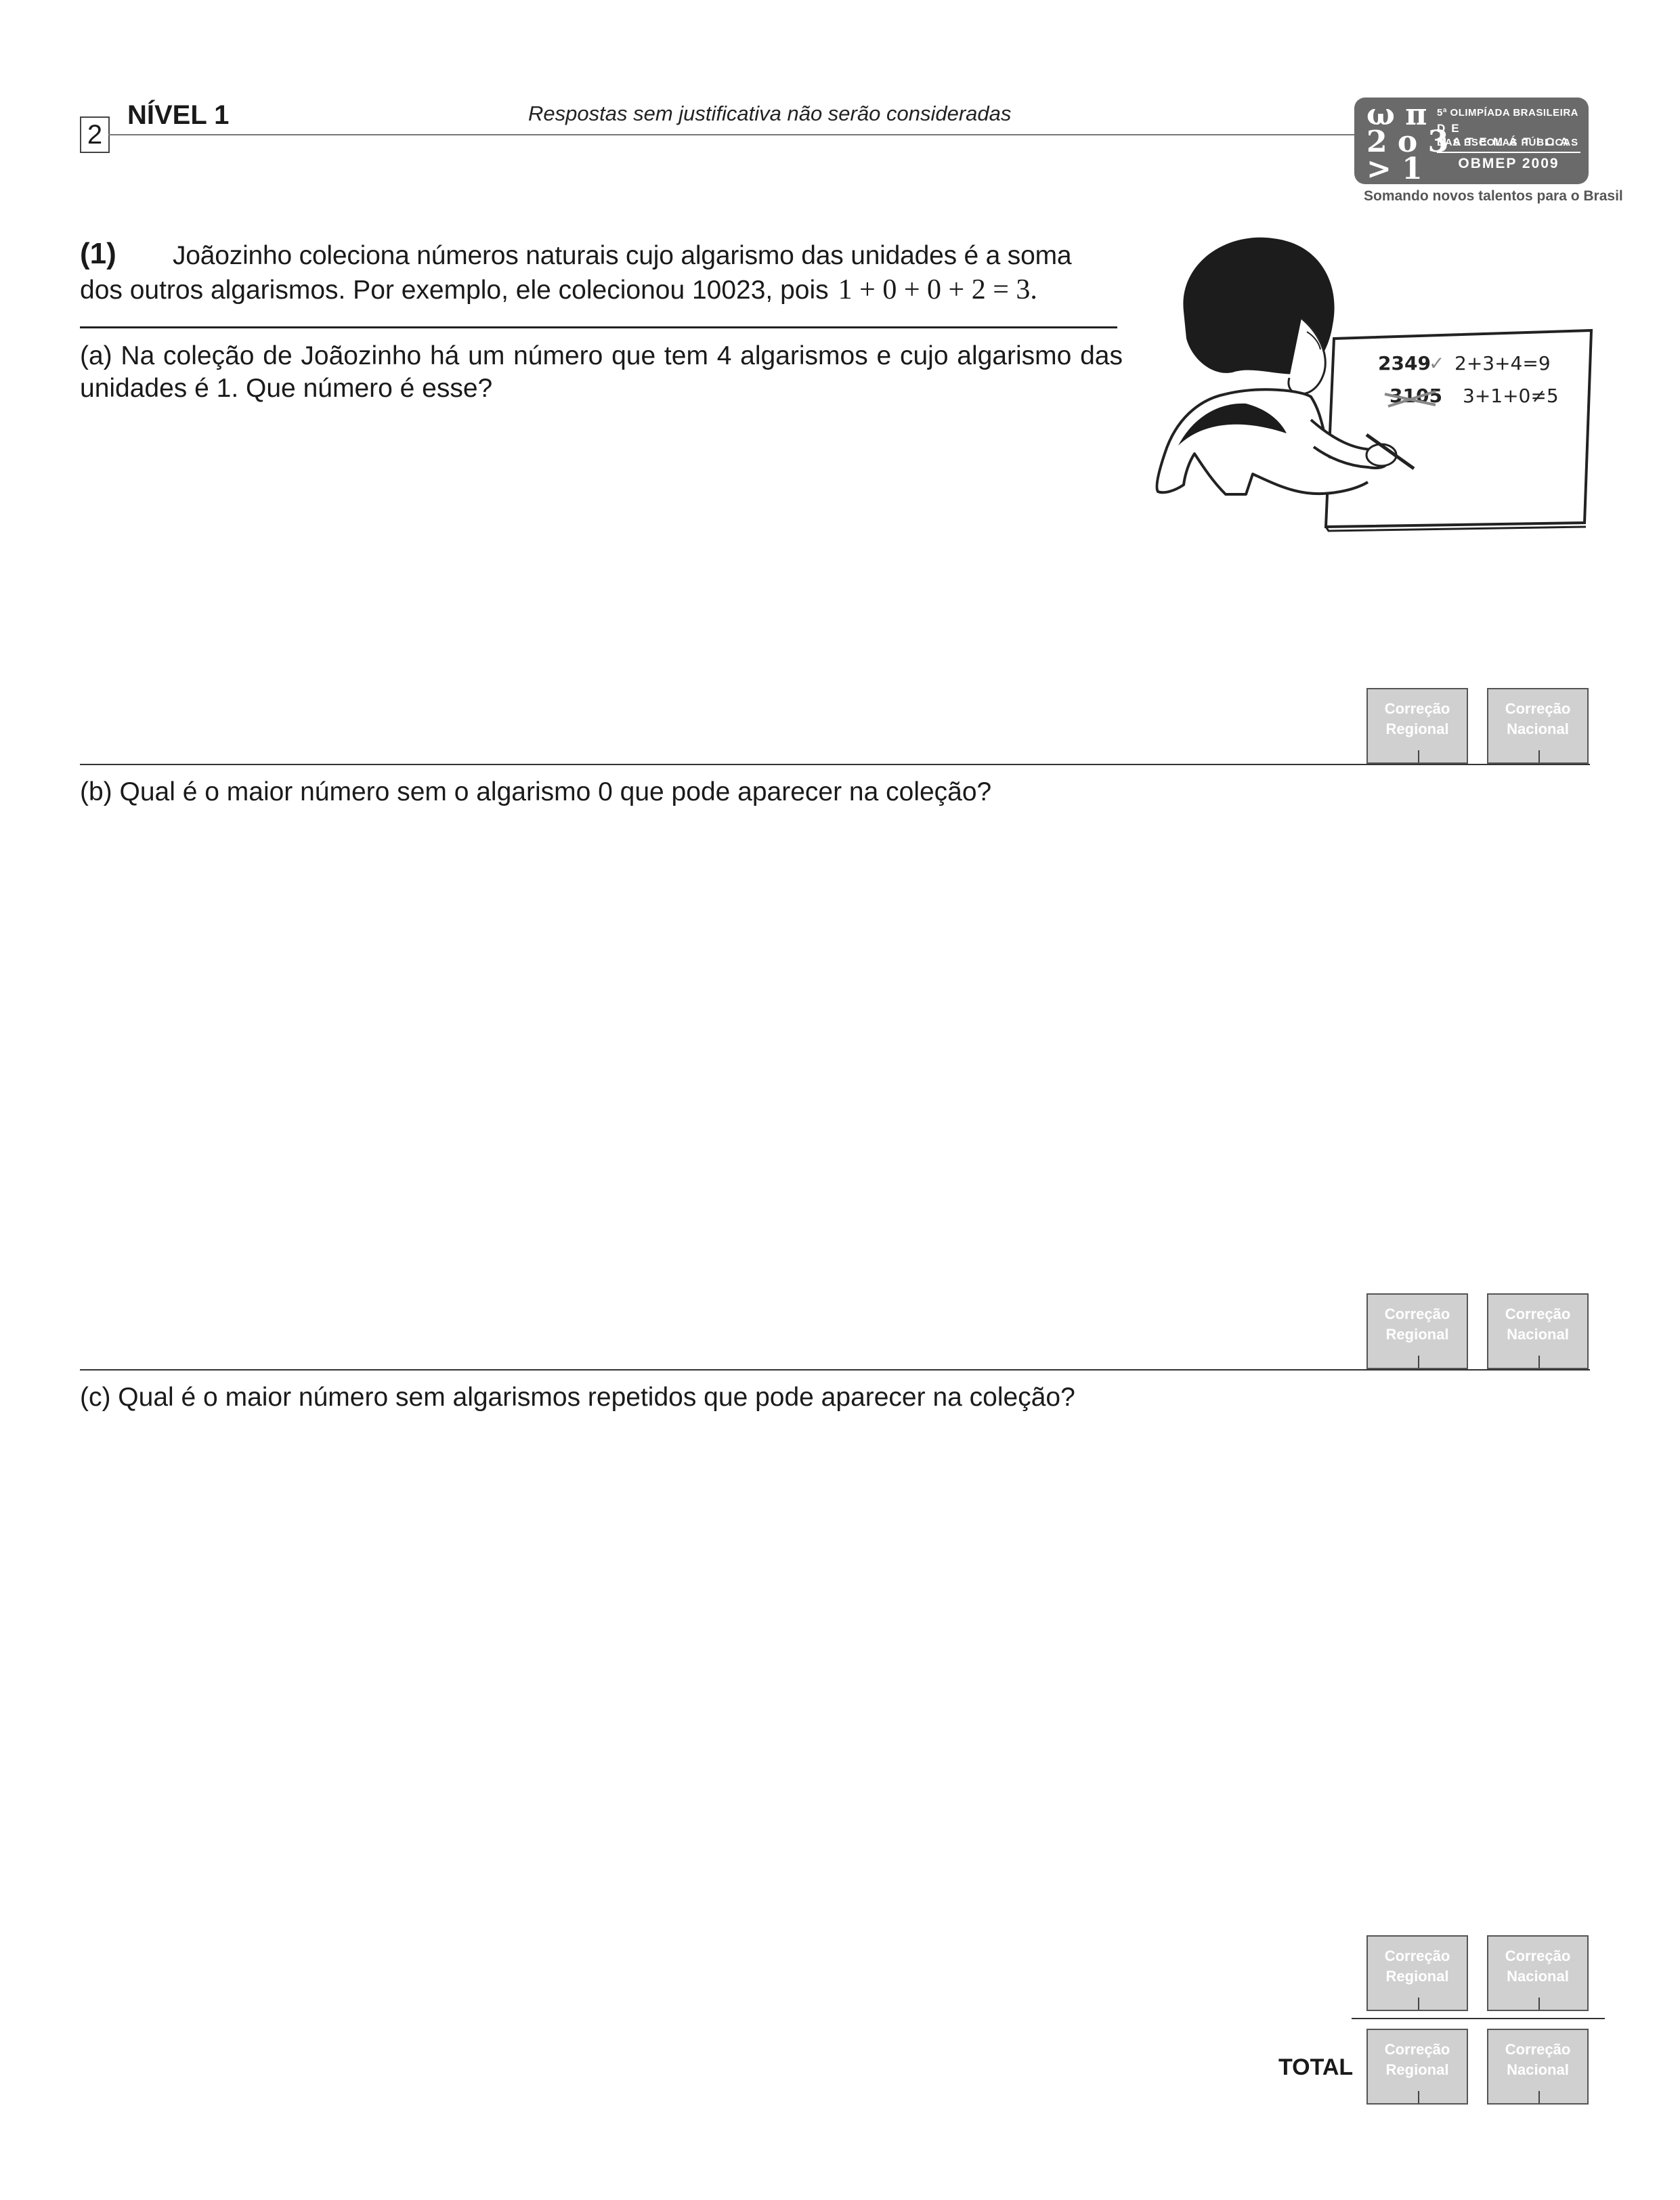 This screenshot has width=1680, height=2200. Describe the element at coordinates (178, 115) in the screenshot. I see `level-title: NÍVEL 1` at that location.